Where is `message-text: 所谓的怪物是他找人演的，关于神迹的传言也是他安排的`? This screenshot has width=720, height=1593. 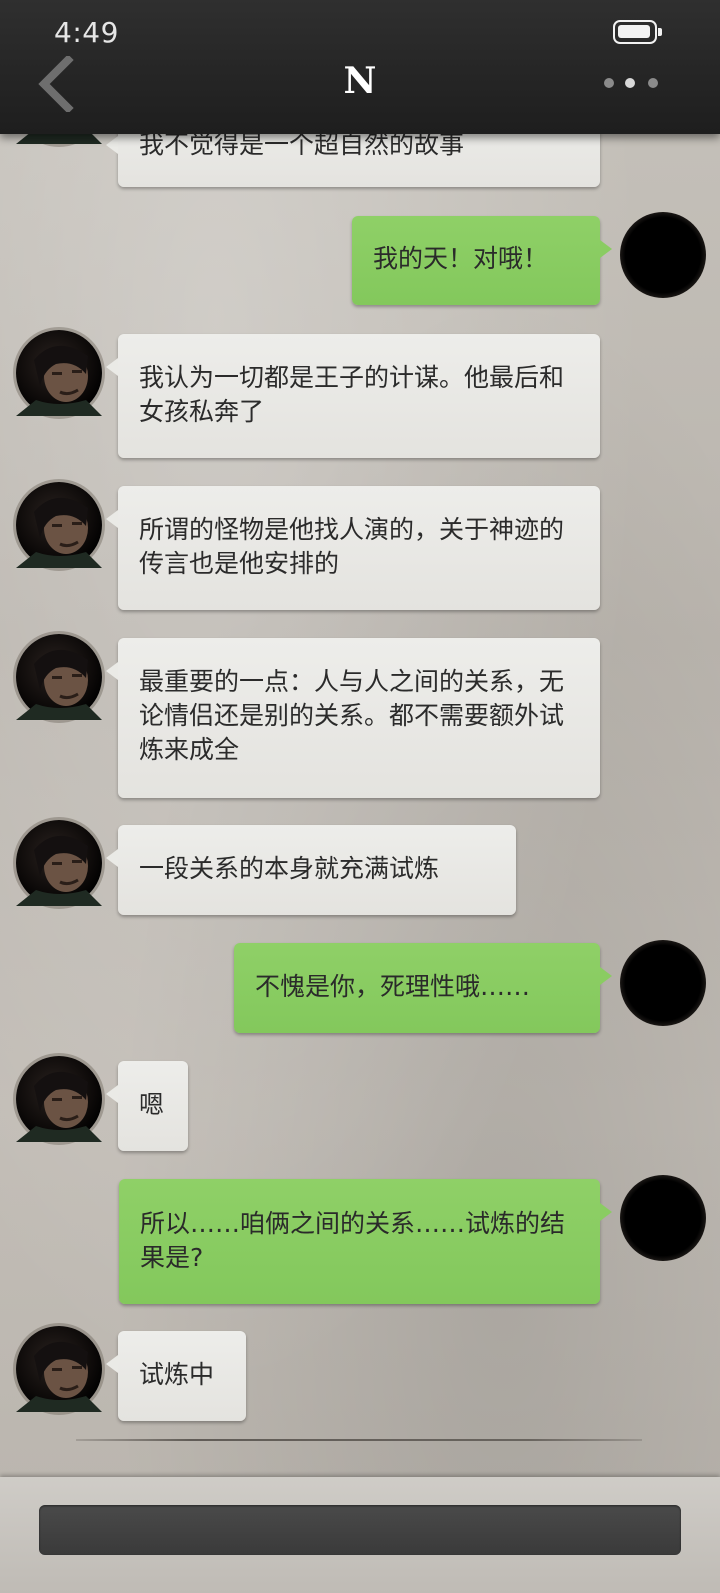 message-text: 所谓的怪物是他找人演的，关于神迹的传言也是他安排的 is located at coordinates (352, 546).